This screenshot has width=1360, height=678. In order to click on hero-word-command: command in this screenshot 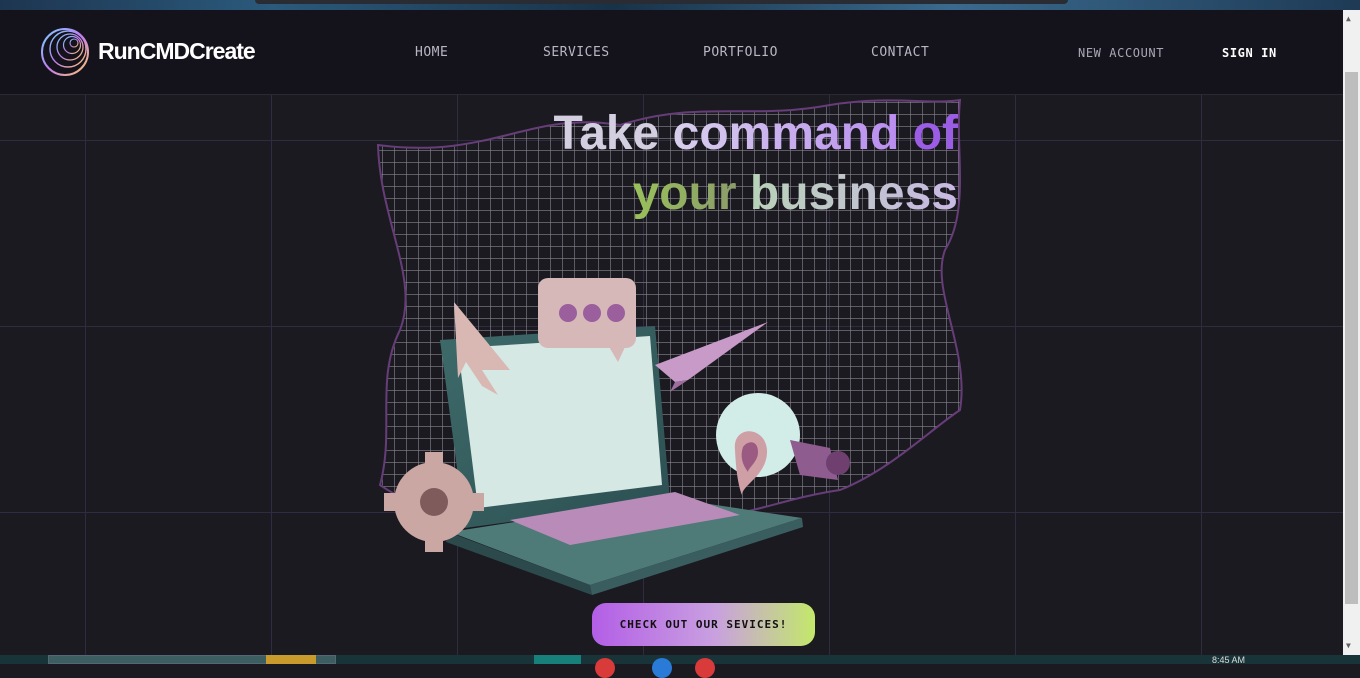, I will do `click(786, 133)`.